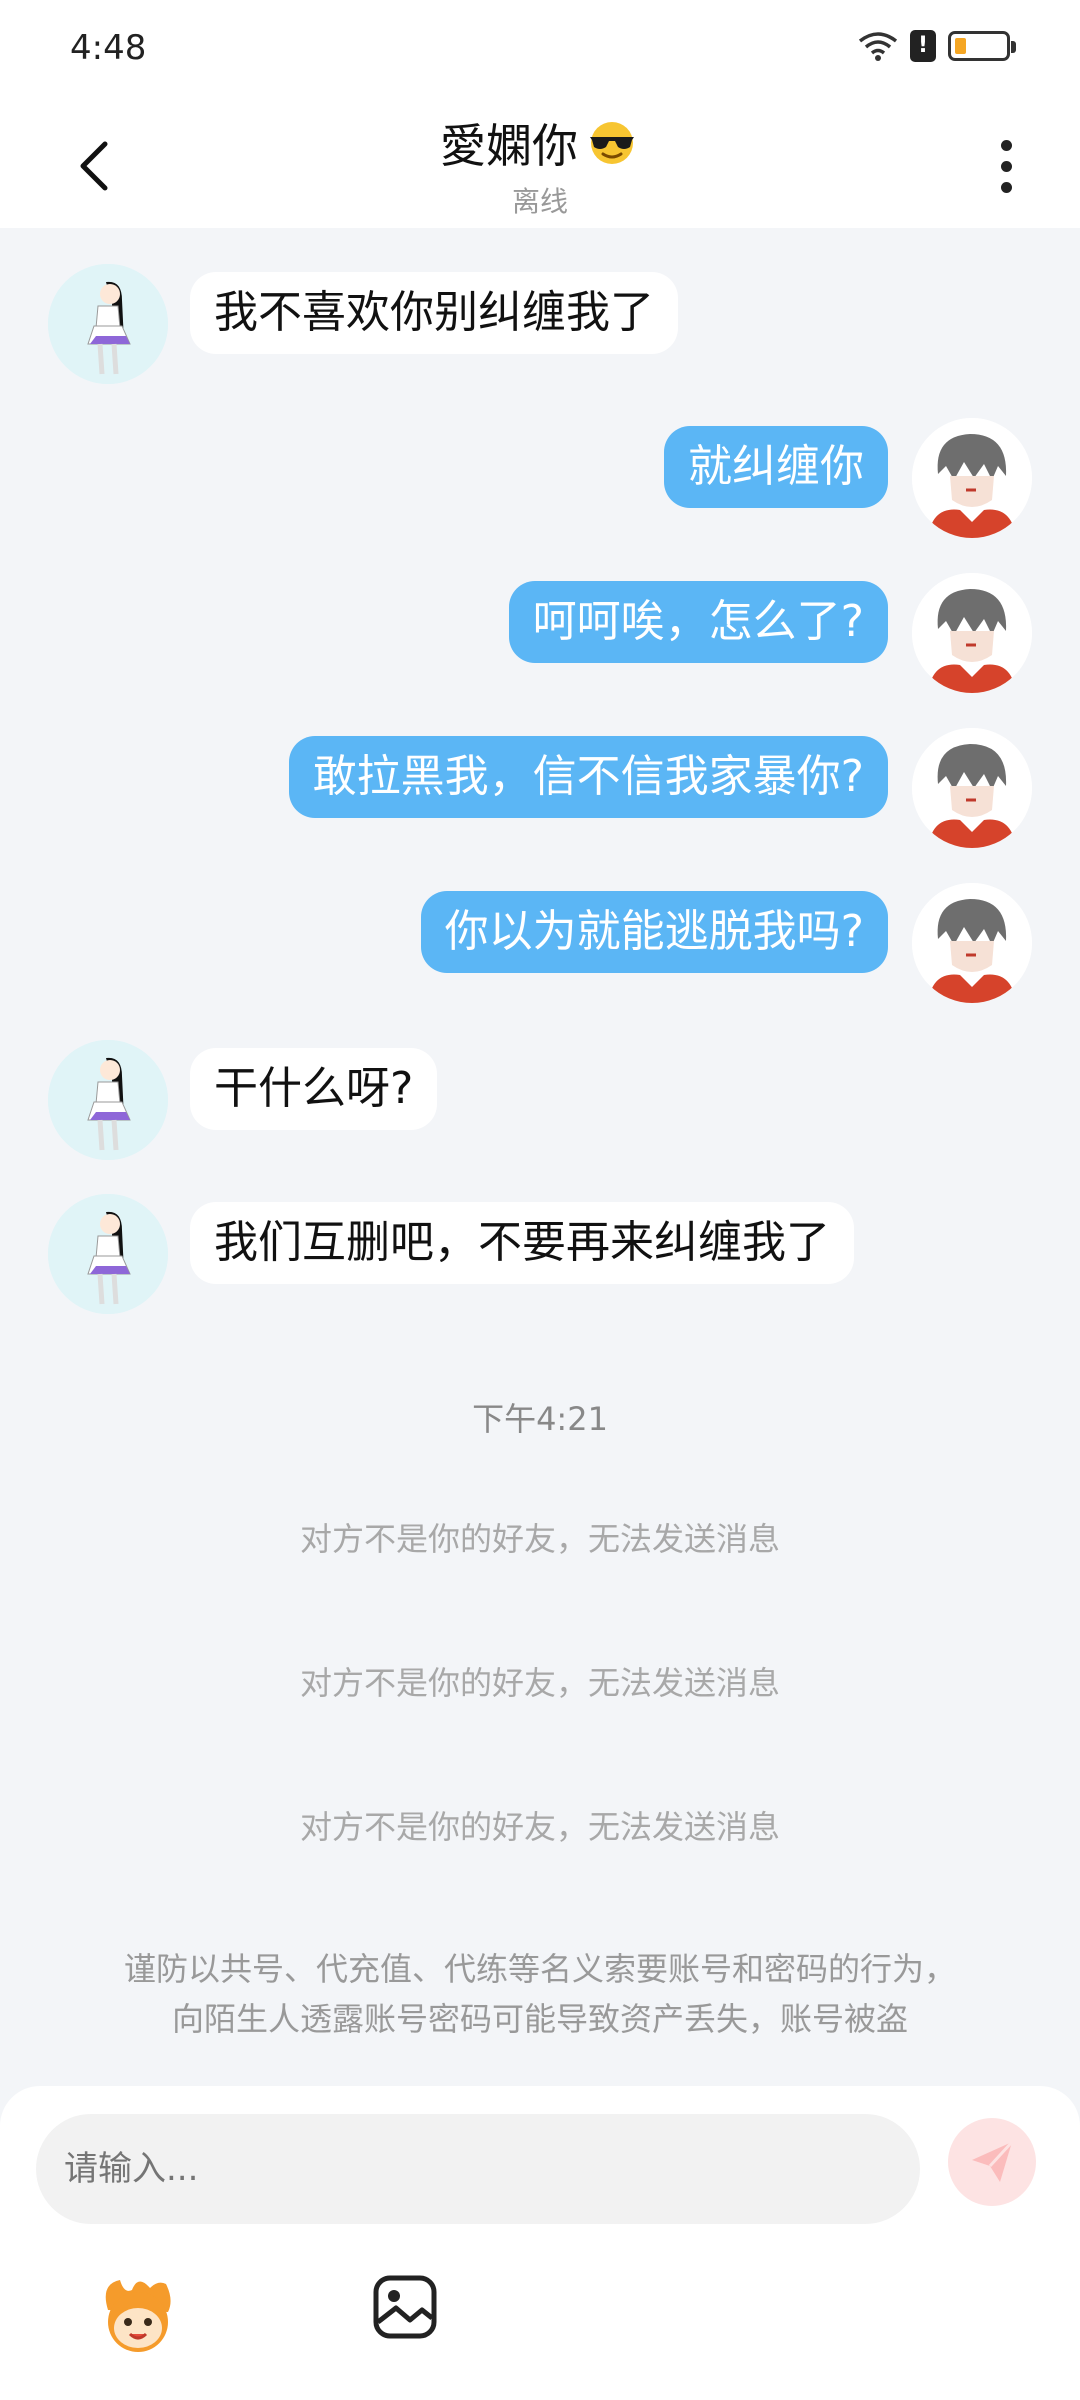 The height and width of the screenshot is (2400, 1080). Describe the element at coordinates (539, 1969) in the screenshot. I see `security-warning-line: 谨防以共号、代充值、代练等名义索要账号和密码的行为，` at that location.